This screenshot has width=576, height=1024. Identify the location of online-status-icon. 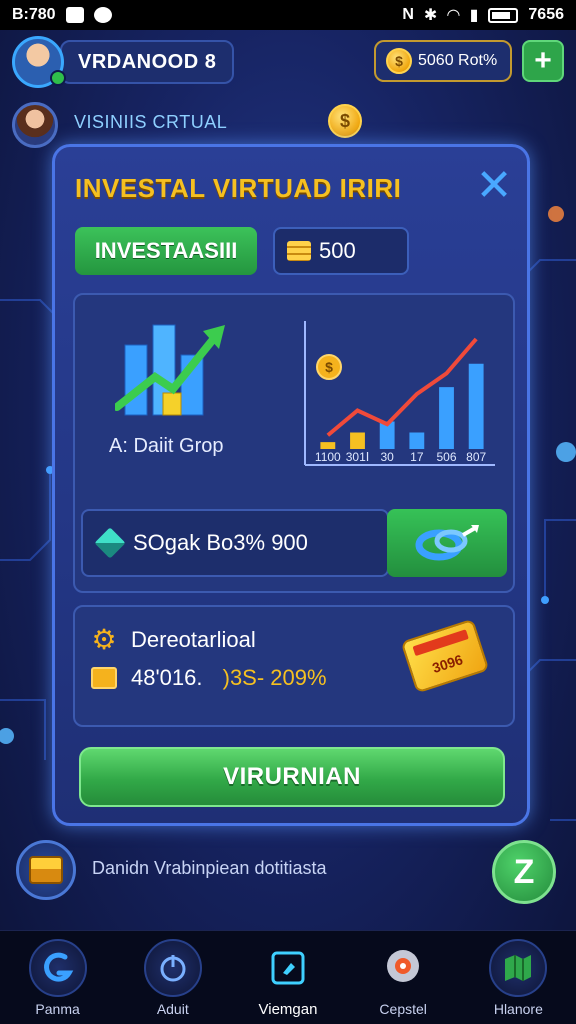
(58, 78).